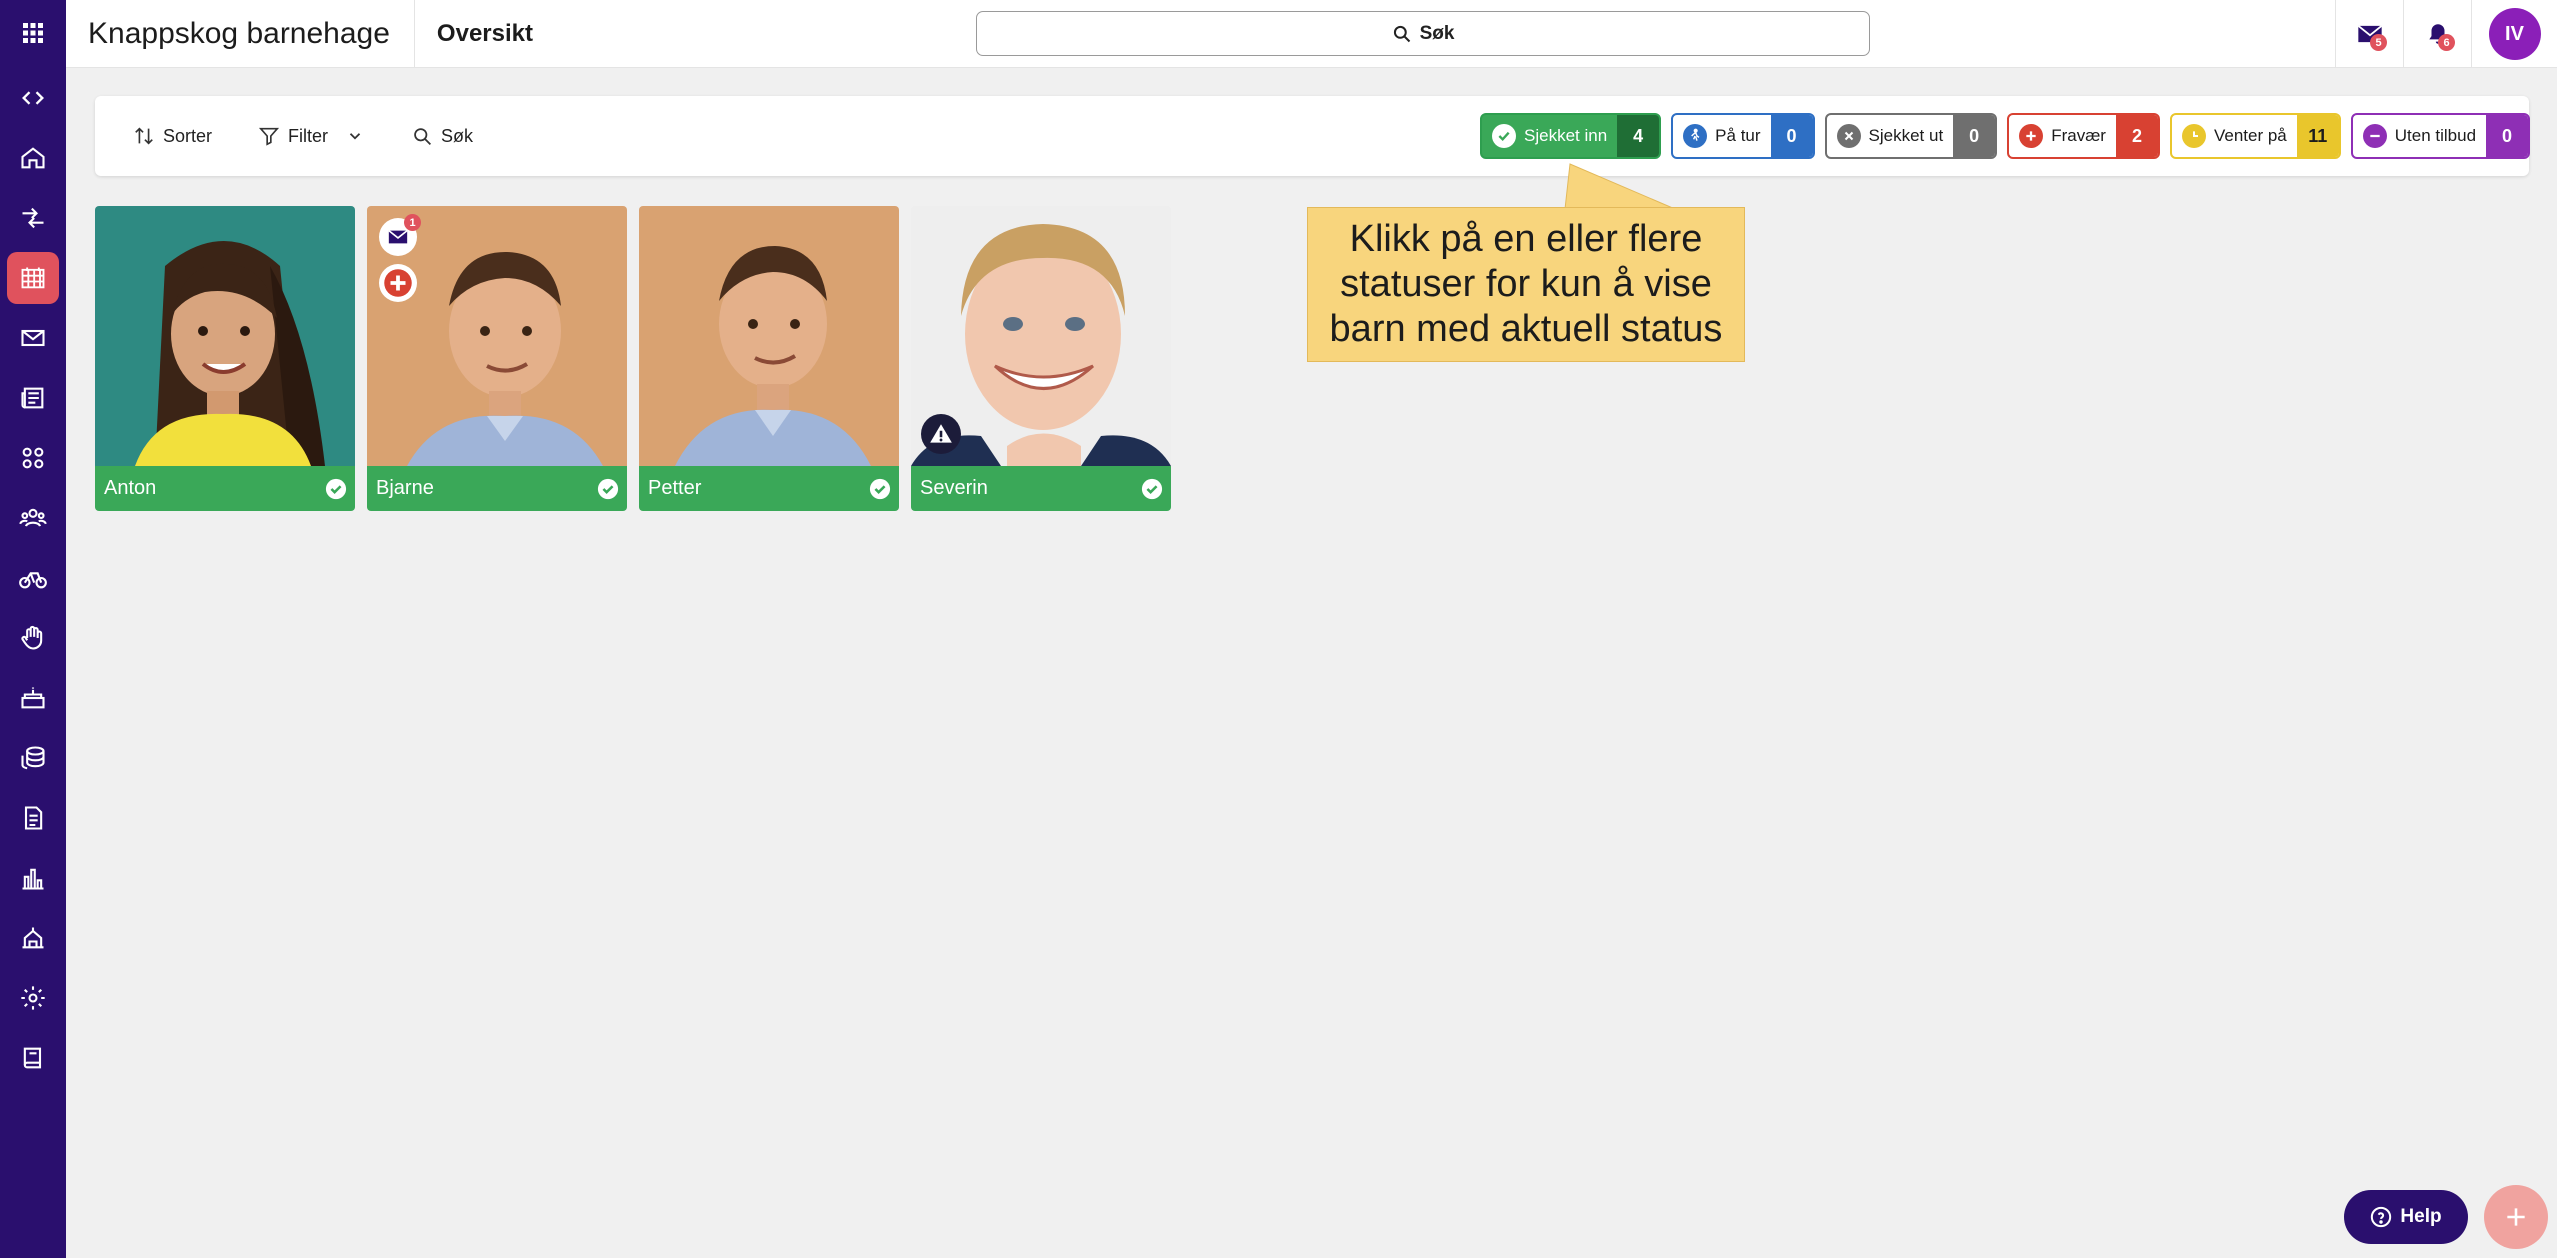  What do you see at coordinates (2381, 1217) in the screenshot?
I see `help-circle-icon` at bounding box center [2381, 1217].